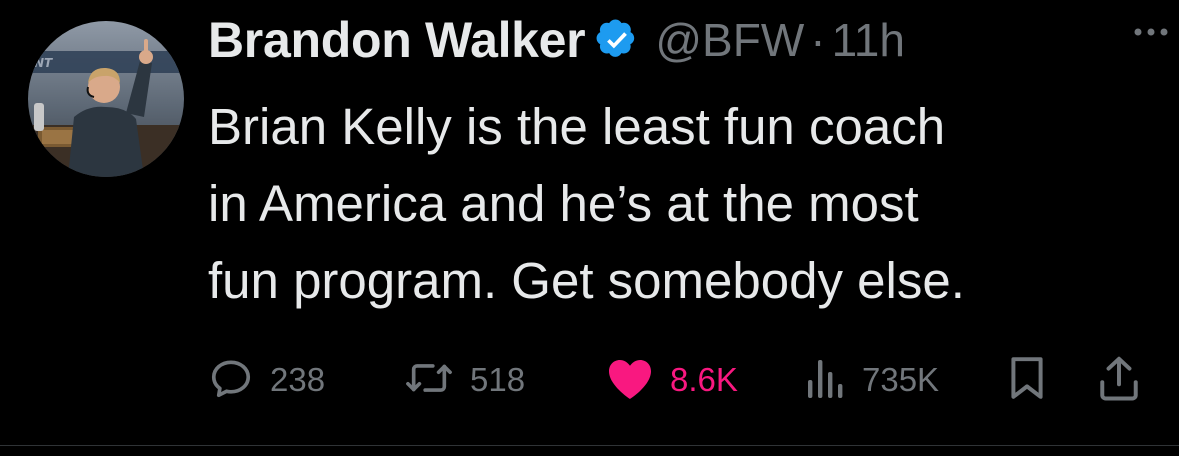  I want to click on avatar: NT, so click(106, 99).